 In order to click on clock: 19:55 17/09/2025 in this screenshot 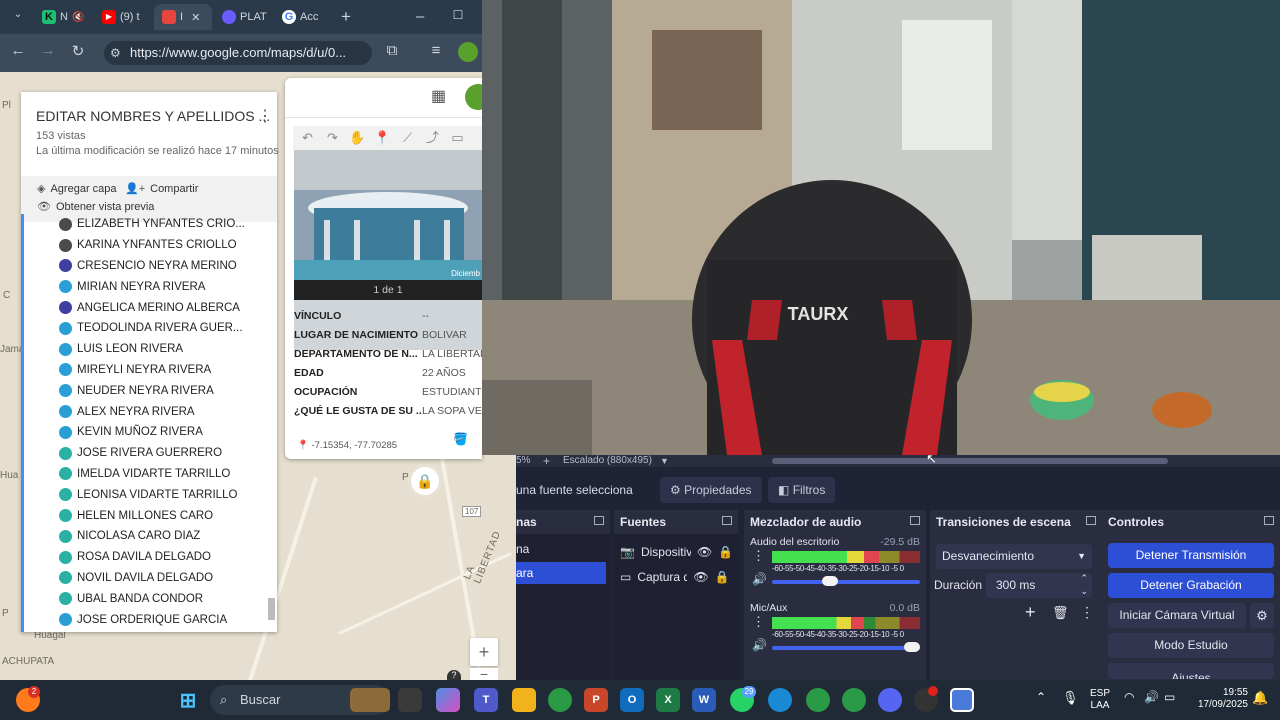, I will do `click(1217, 699)`.